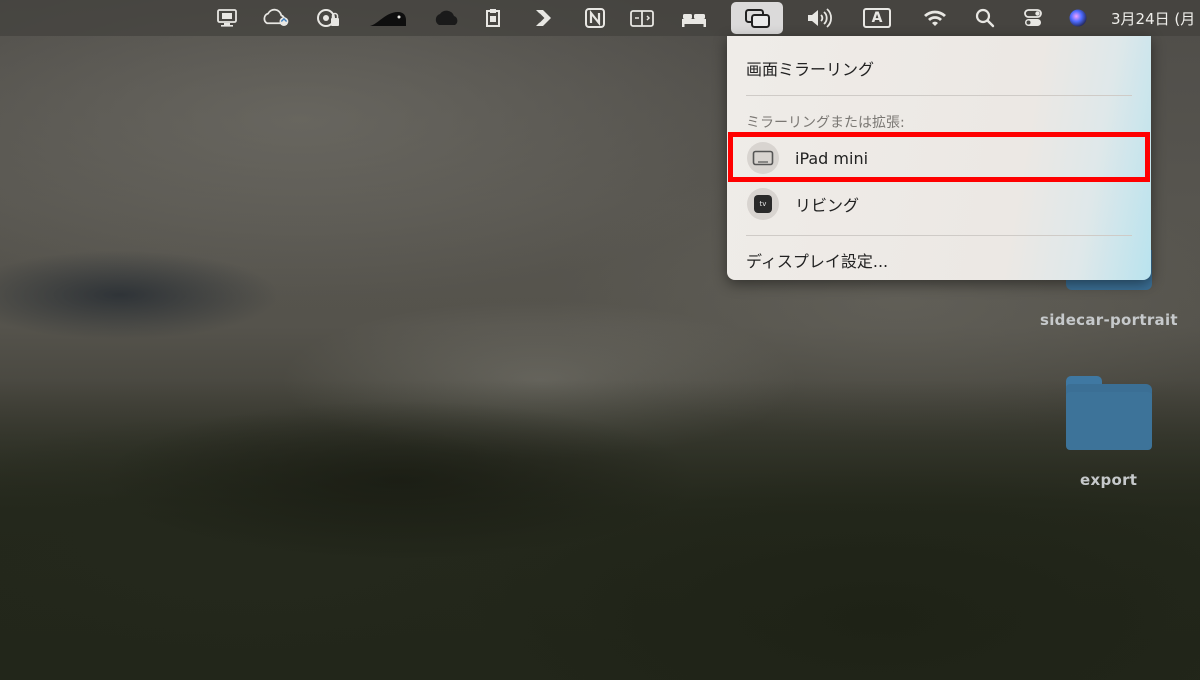 This screenshot has height=680, width=1200. Describe the element at coordinates (227, 18) in the screenshot. I see `display-icon` at that location.